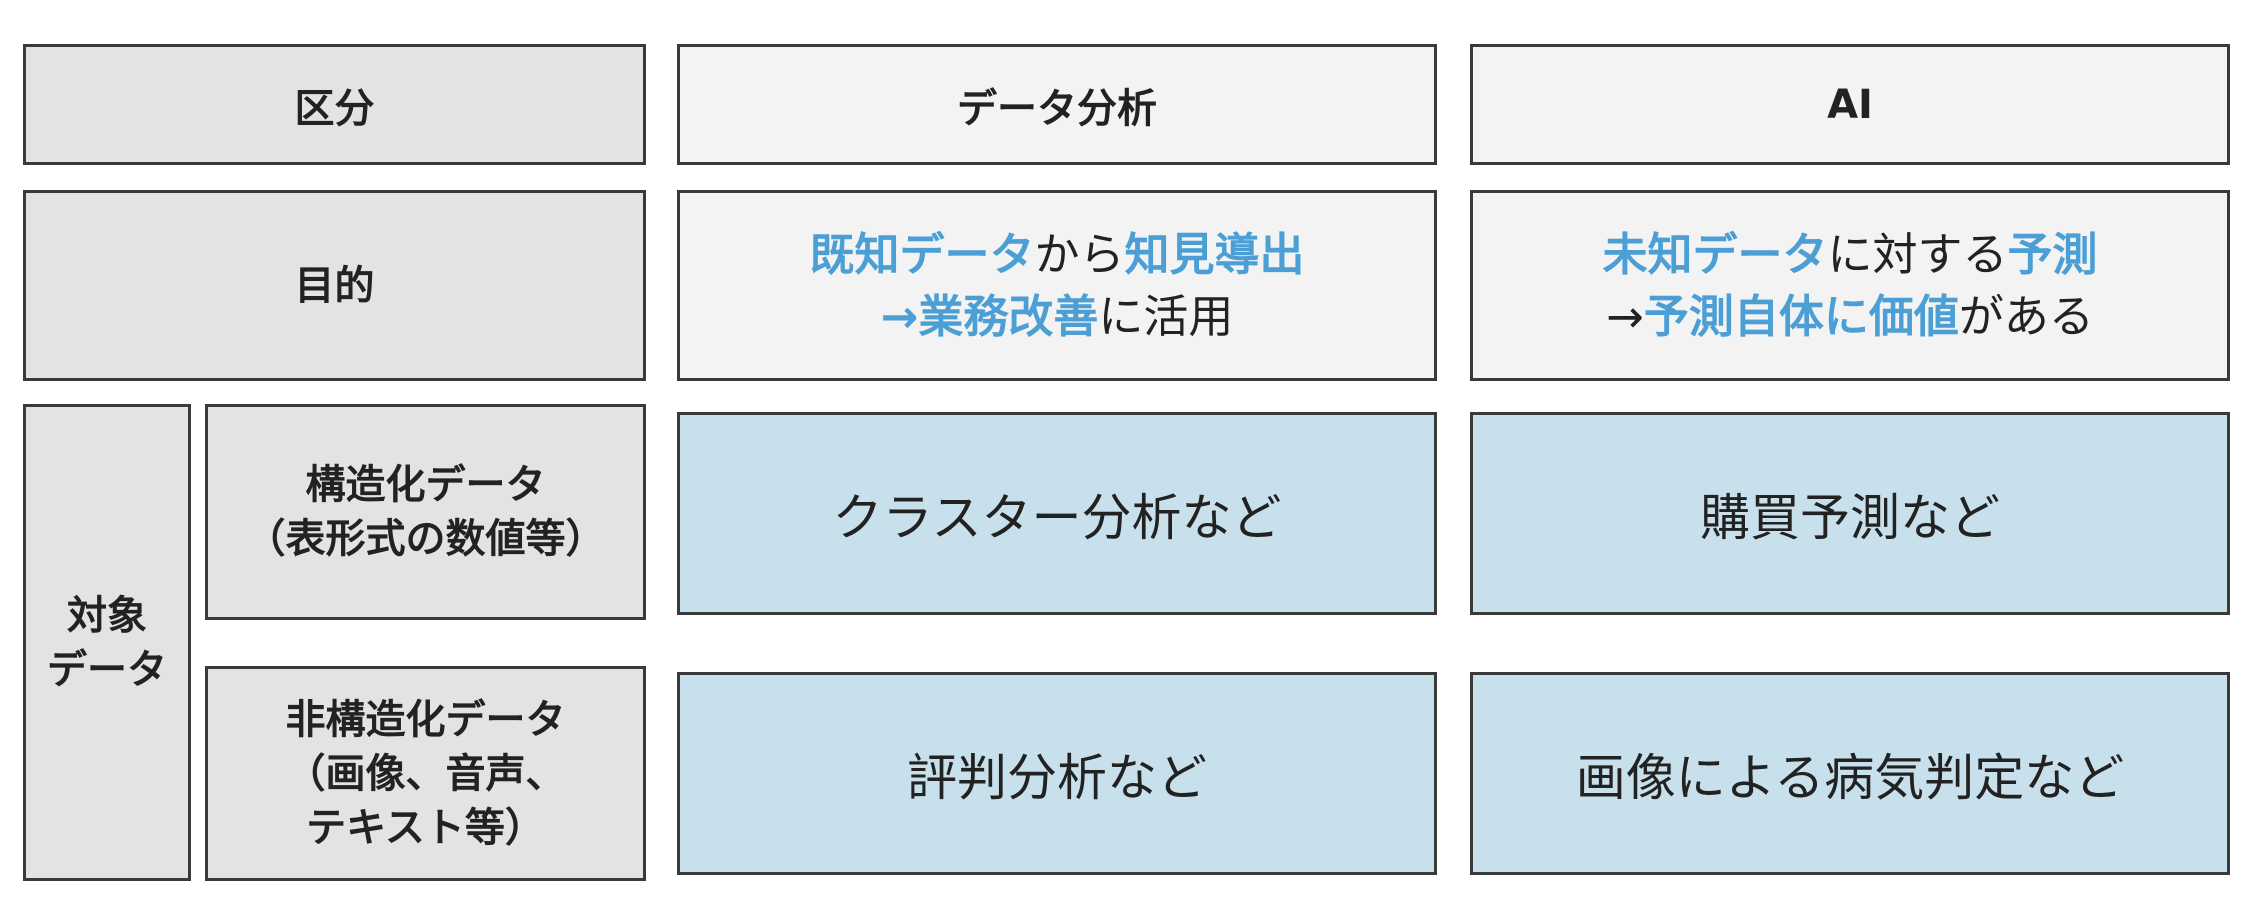 The height and width of the screenshot is (920, 2260). Describe the element at coordinates (334, 108) in the screenshot. I see `header-category-text: 区分` at that location.